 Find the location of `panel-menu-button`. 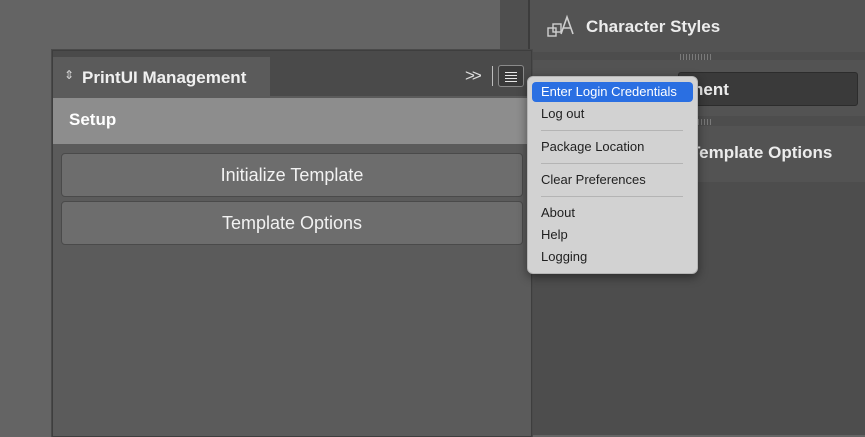

panel-menu-button is located at coordinates (511, 76).